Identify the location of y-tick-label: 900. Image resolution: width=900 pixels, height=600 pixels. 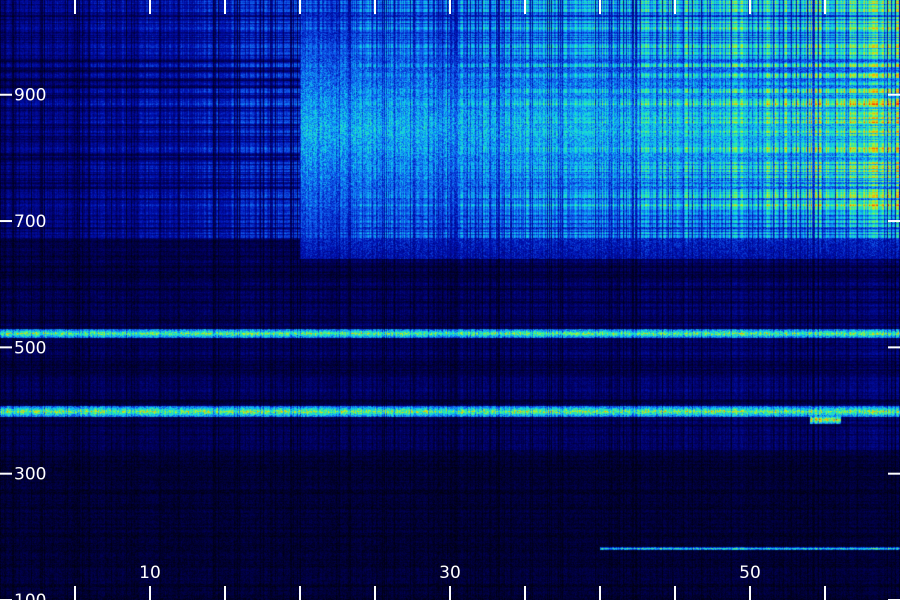
(30, 96).